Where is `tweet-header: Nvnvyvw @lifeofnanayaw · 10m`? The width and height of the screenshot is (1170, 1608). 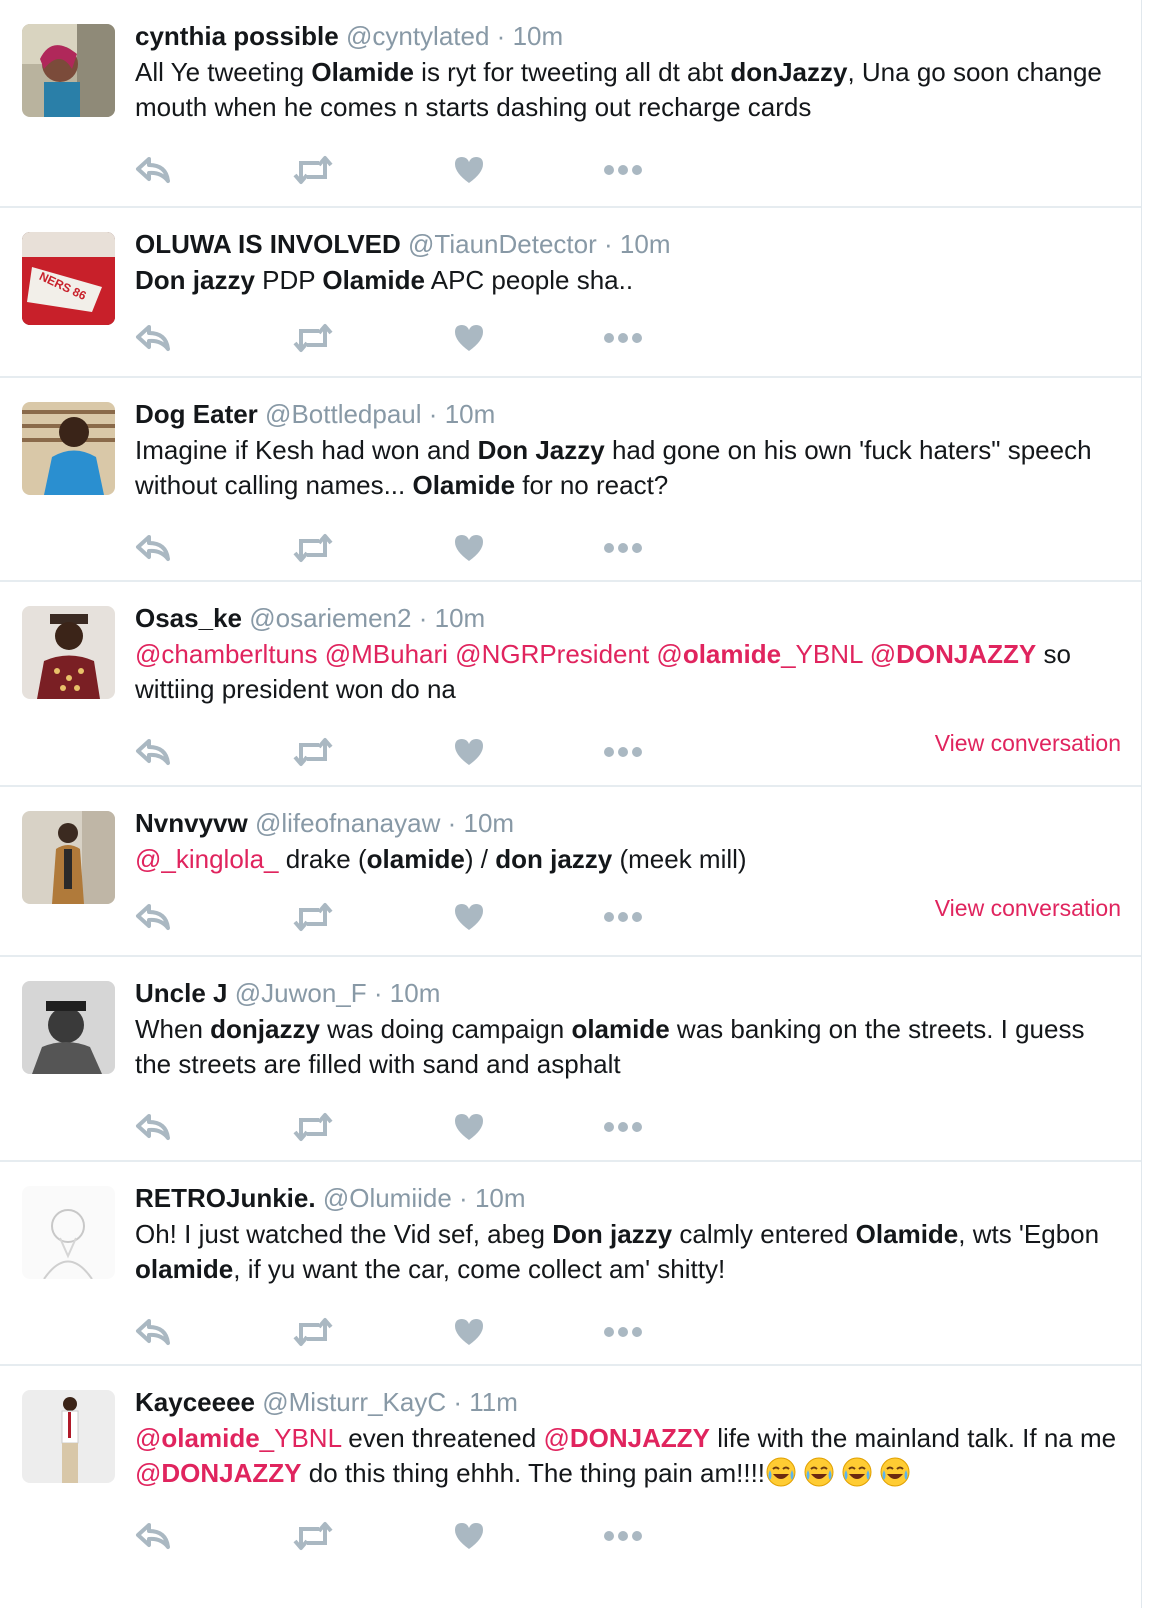
tweet-header: Nvnvyvw @lifeofnanayaw · 10m is located at coordinates (324, 823).